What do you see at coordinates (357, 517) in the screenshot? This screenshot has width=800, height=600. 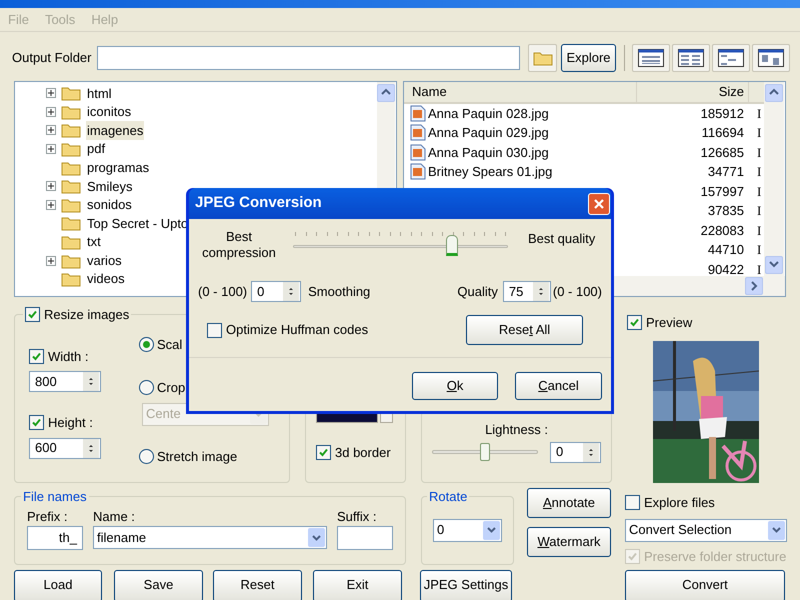 I see `field-label: Suffix :` at bounding box center [357, 517].